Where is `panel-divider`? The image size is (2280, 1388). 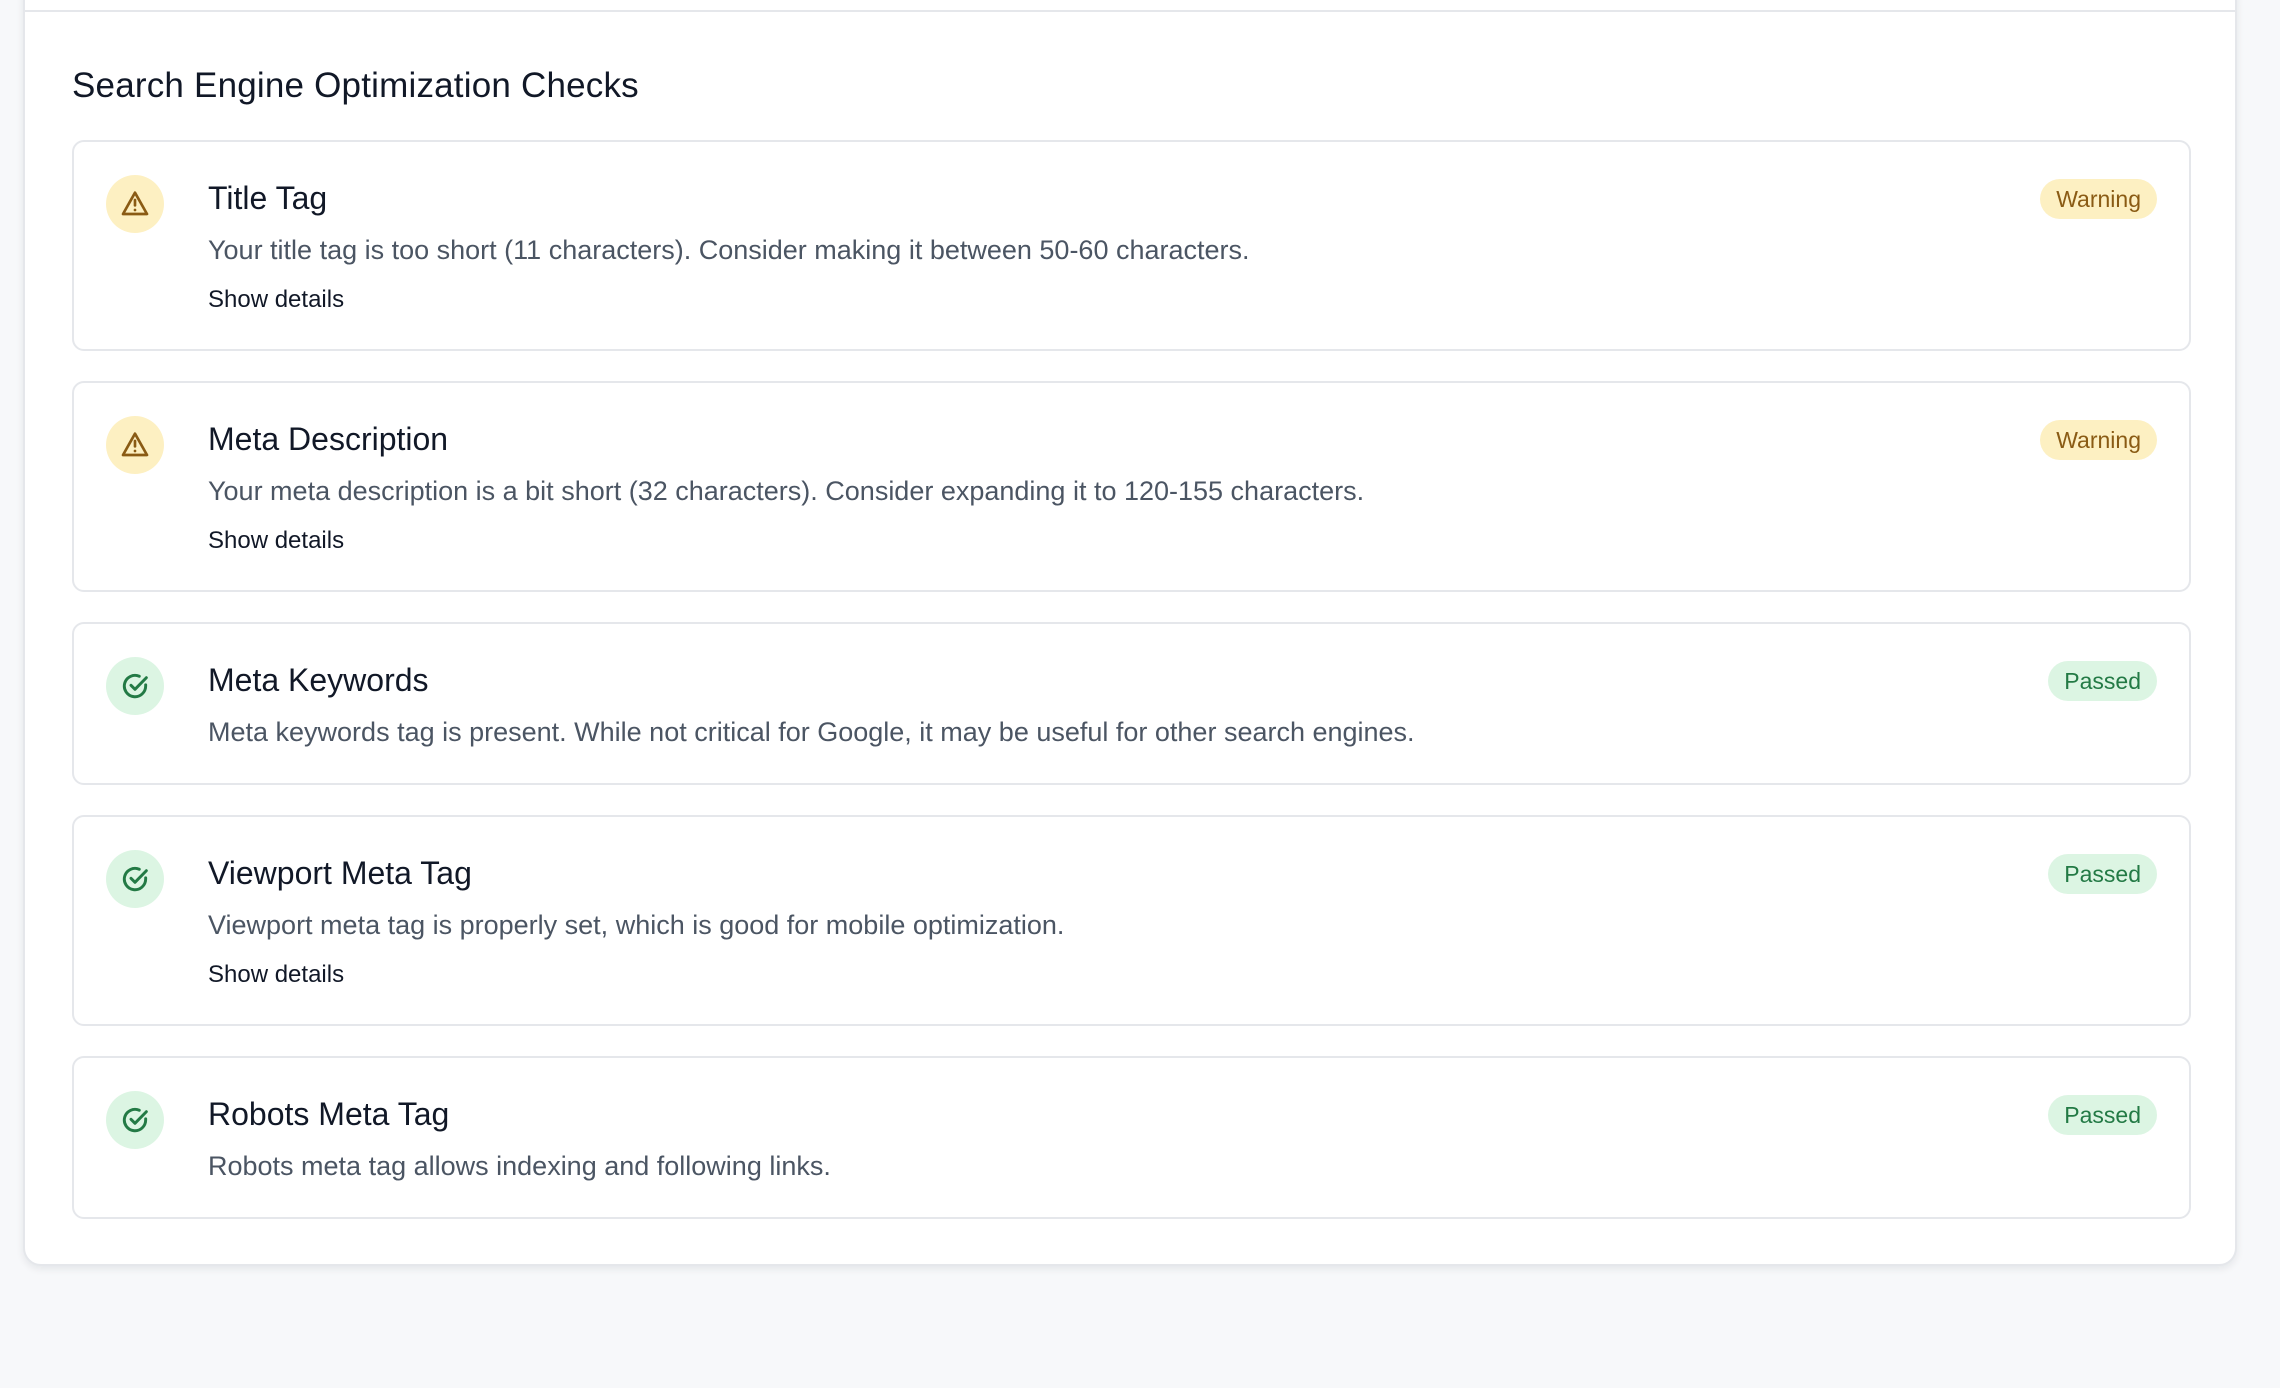 panel-divider is located at coordinates (1130, 11).